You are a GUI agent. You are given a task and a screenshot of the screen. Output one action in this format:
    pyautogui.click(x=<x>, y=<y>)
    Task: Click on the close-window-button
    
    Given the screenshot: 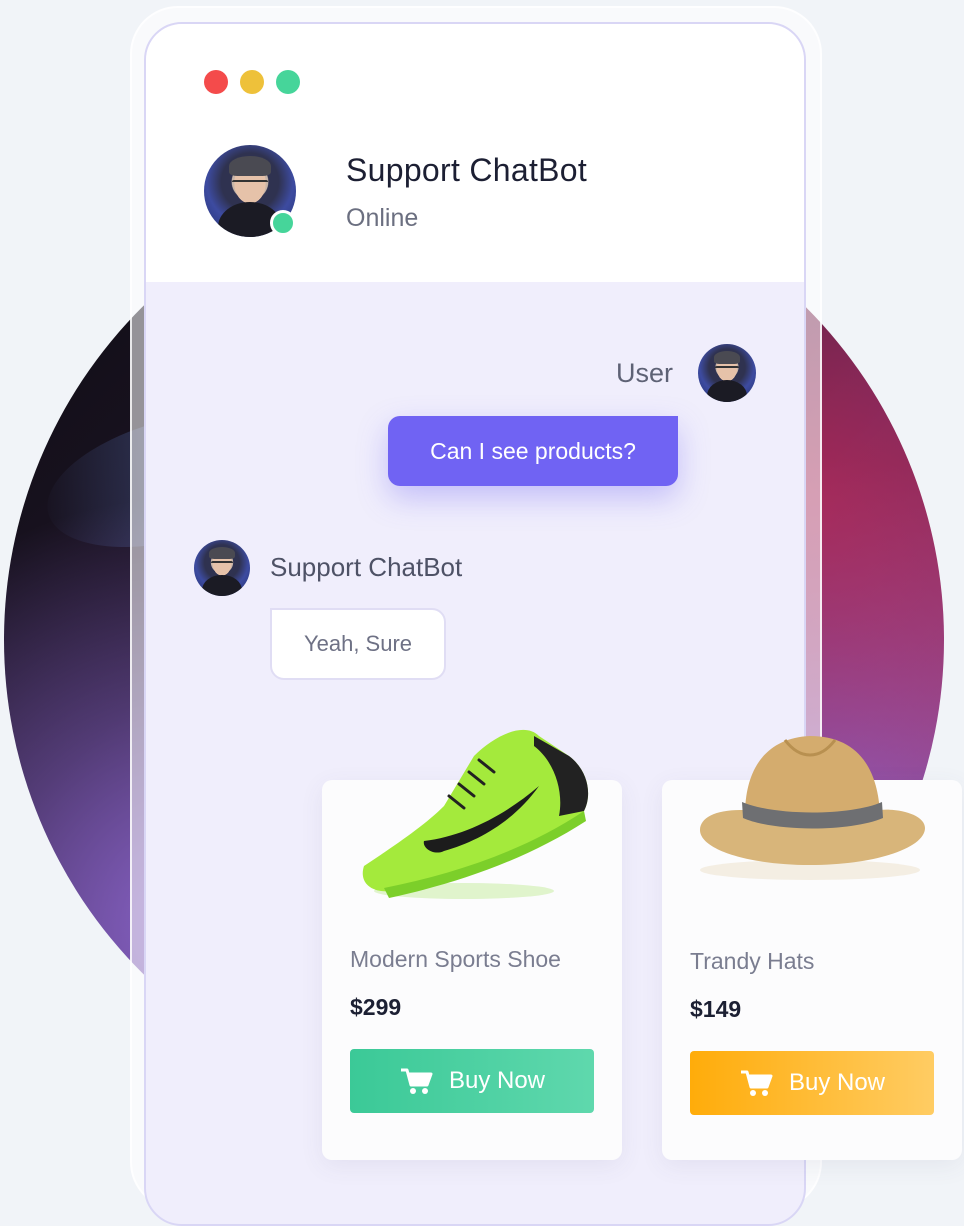 What is the action you would take?
    pyautogui.click(x=216, y=82)
    